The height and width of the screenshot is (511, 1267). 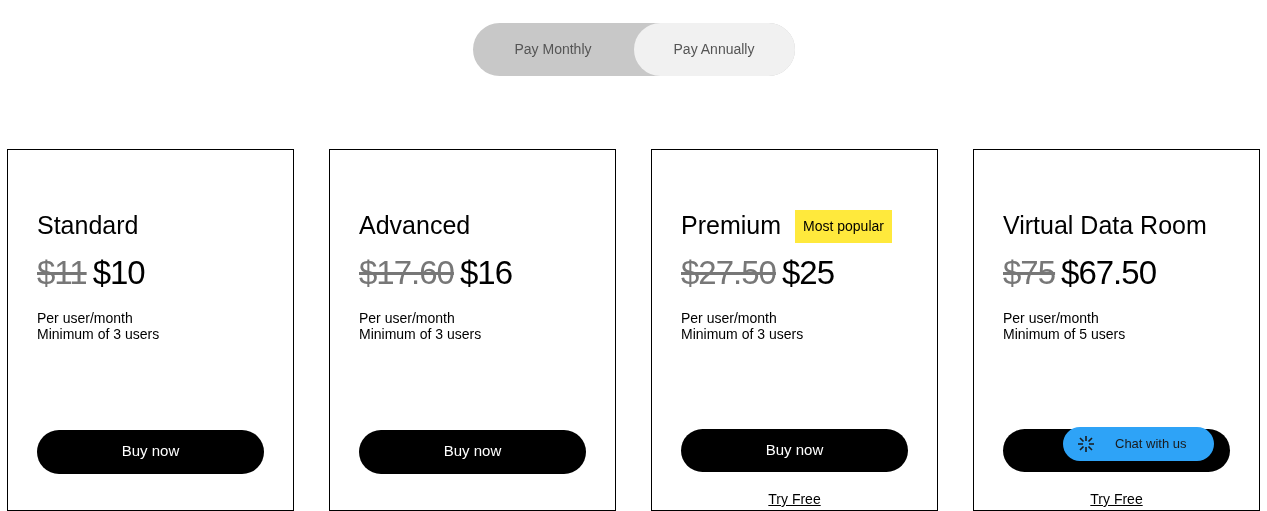 I want to click on old-price: $27.50, so click(x=728, y=273).